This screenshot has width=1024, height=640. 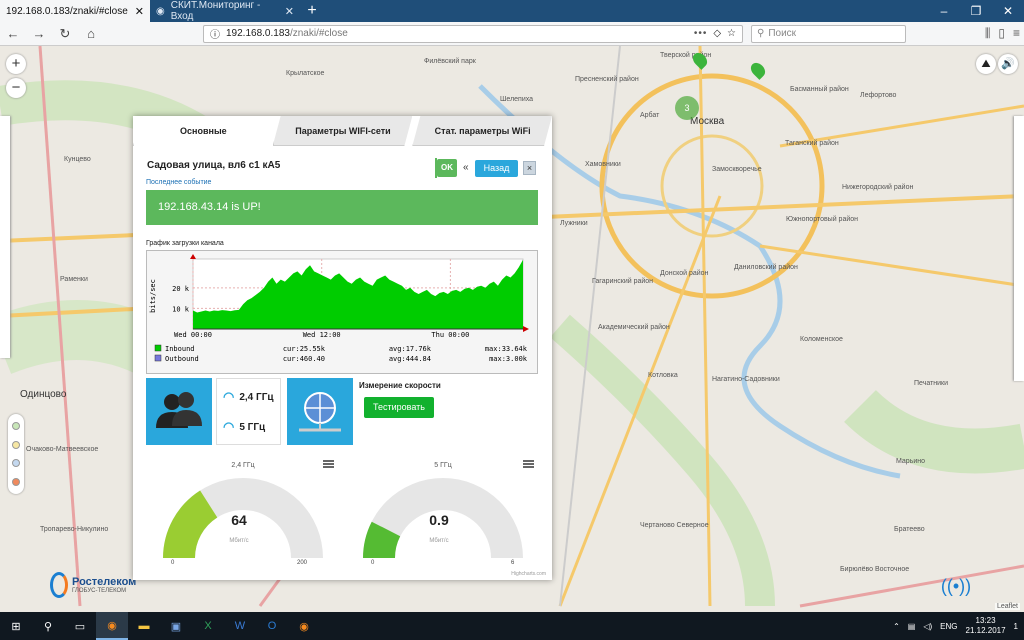 What do you see at coordinates (875, 569) in the screenshot?
I see `map-label: Бирюлёво Восточное` at bounding box center [875, 569].